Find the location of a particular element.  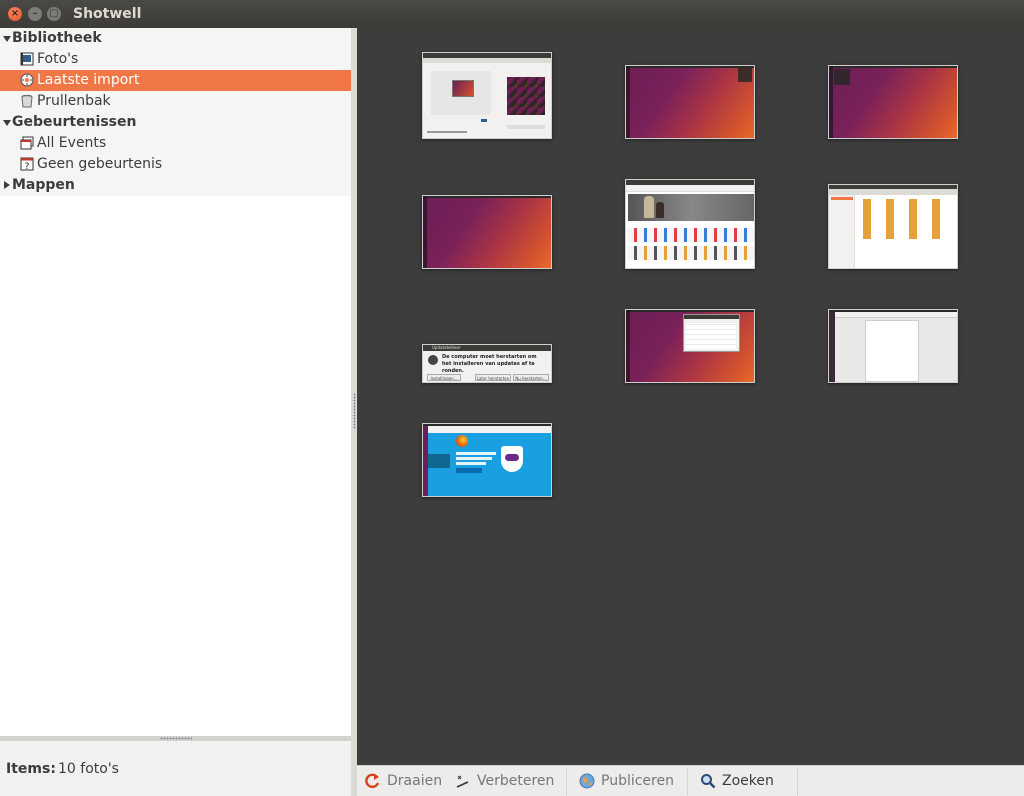

firefox-logo-icon is located at coordinates (462, 441).